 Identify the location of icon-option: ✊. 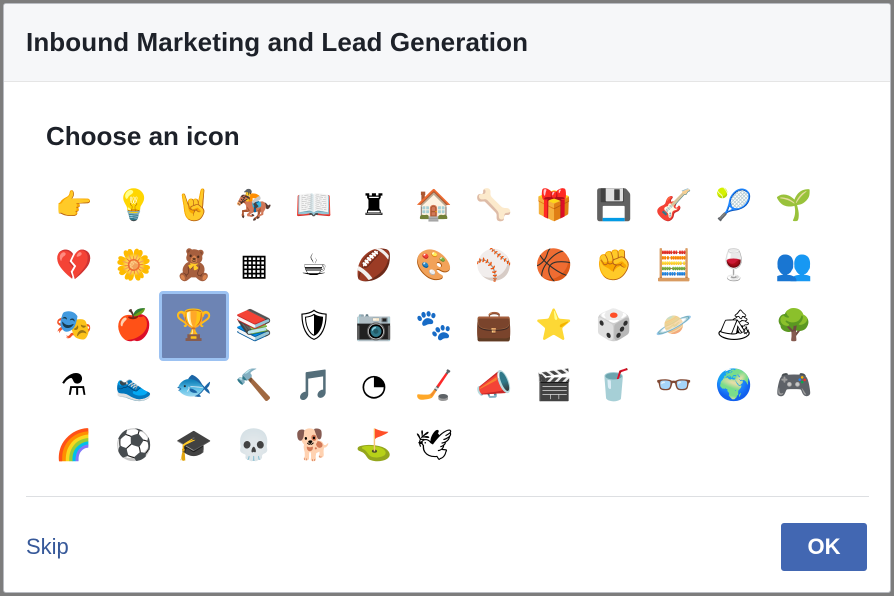
(614, 266).